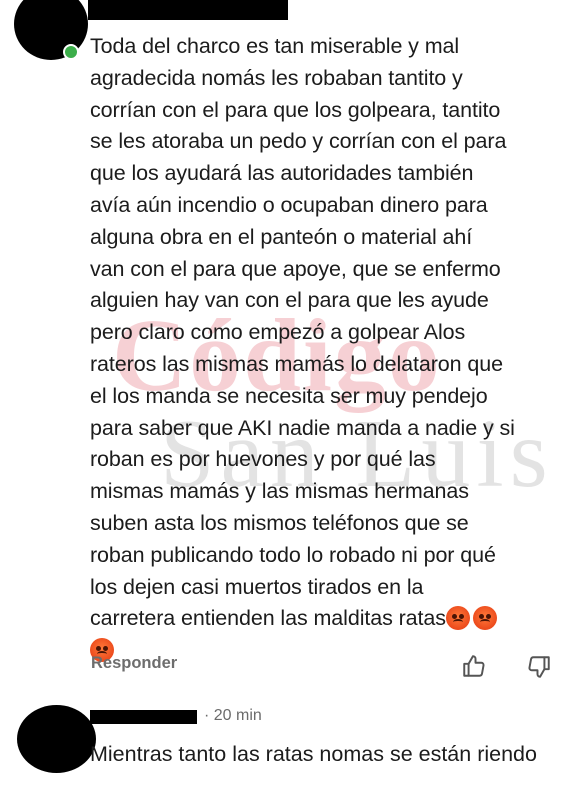 Image resolution: width=576 pixels, height=801 pixels. Describe the element at coordinates (257, 586) in the screenshot. I see `comment-line: los dejen casi muertos tirados en la` at that location.